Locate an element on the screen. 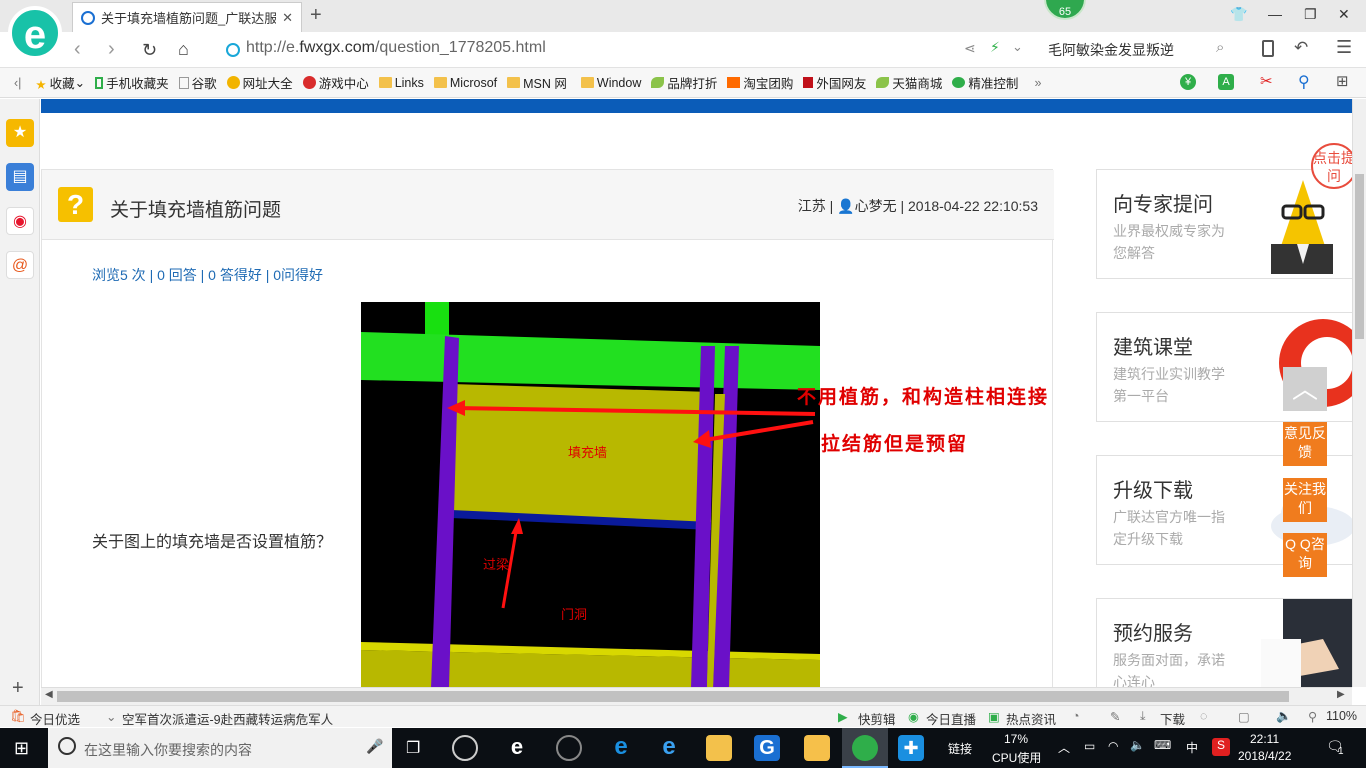 This screenshot has width=1366, height=768. menu-icon: ☰ is located at coordinates (1344, 47).